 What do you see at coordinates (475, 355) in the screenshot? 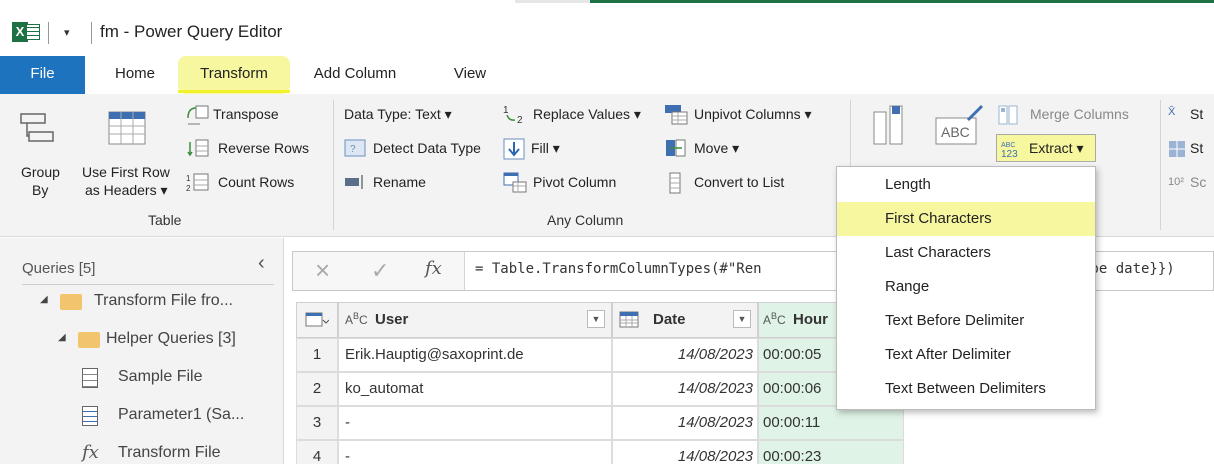
I see `cell-user: Erik.Hauptig@saxoprint.de` at bounding box center [475, 355].